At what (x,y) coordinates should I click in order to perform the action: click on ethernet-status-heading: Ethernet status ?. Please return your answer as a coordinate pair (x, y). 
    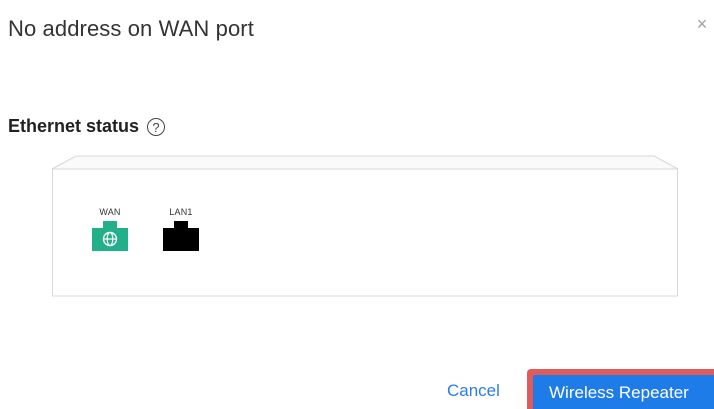
    Looking at the image, I should click on (87, 126).